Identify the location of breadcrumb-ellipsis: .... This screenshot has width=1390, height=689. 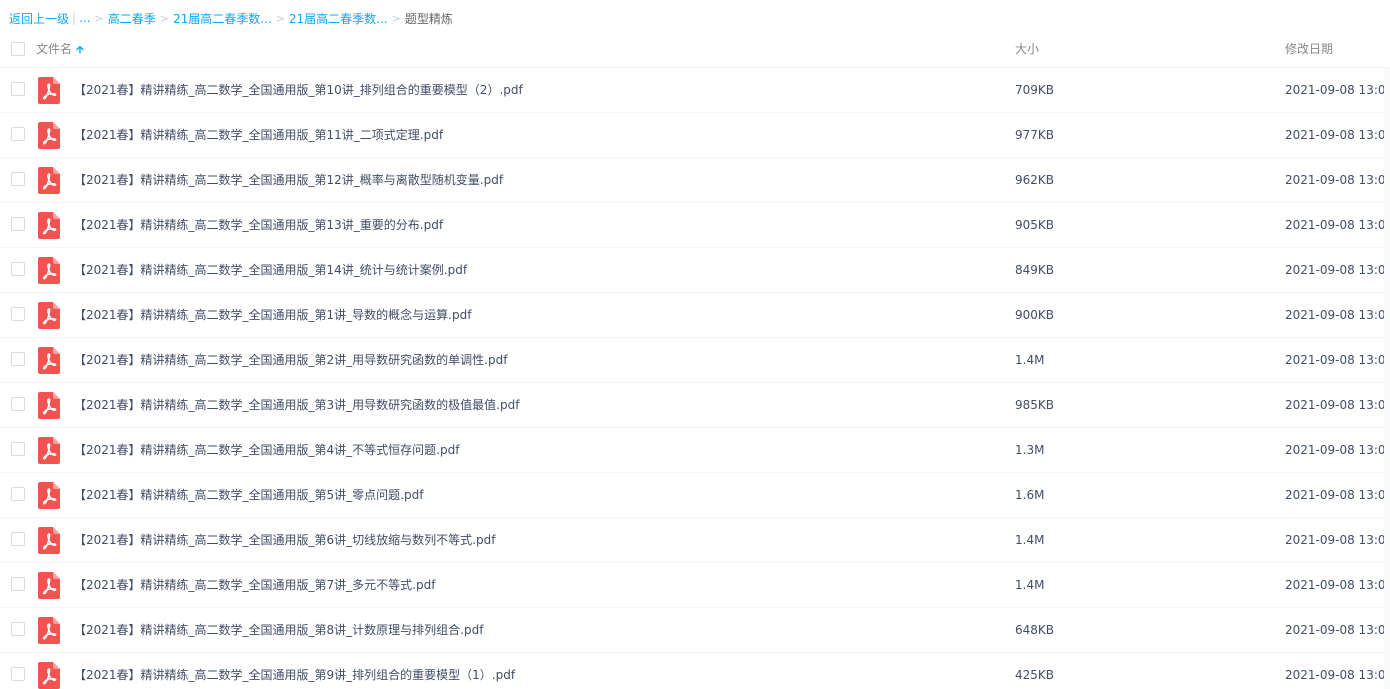
(84, 18).